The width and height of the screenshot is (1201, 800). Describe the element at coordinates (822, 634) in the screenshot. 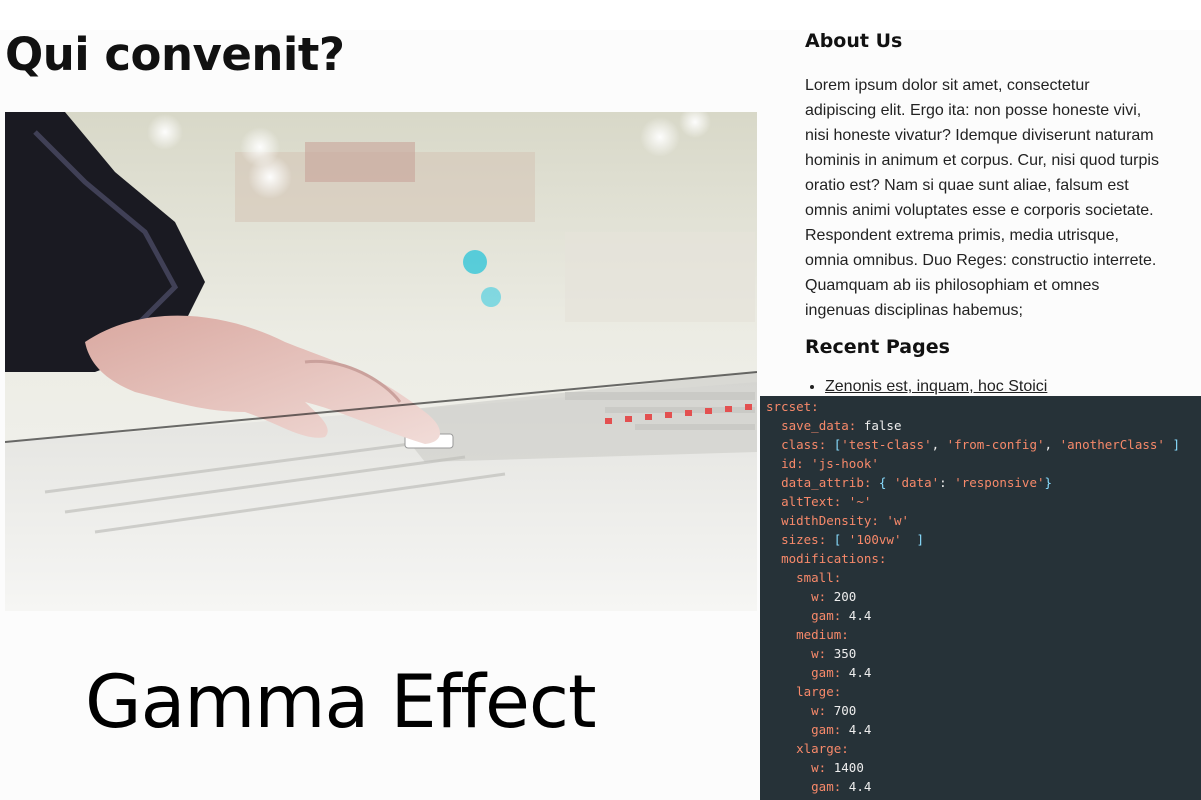

I see `code-line: medium:` at that location.